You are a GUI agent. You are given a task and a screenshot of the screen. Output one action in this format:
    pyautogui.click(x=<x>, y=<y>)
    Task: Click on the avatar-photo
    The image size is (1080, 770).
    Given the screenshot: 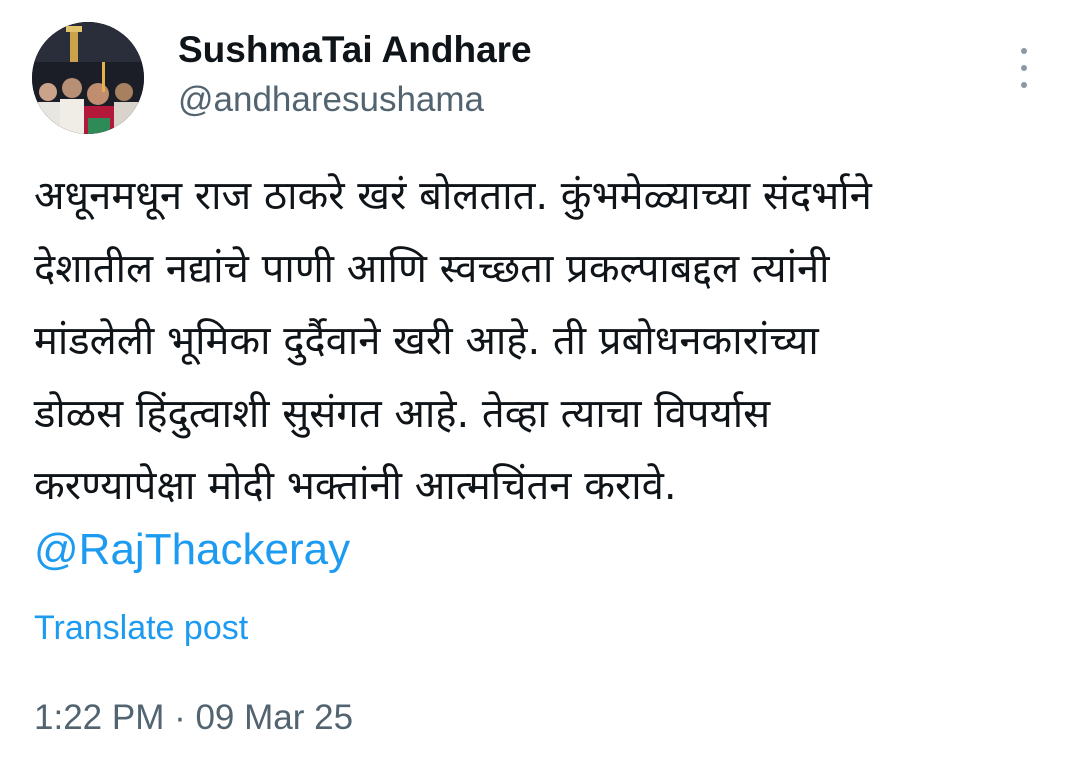 What is the action you would take?
    pyautogui.click(x=88, y=78)
    